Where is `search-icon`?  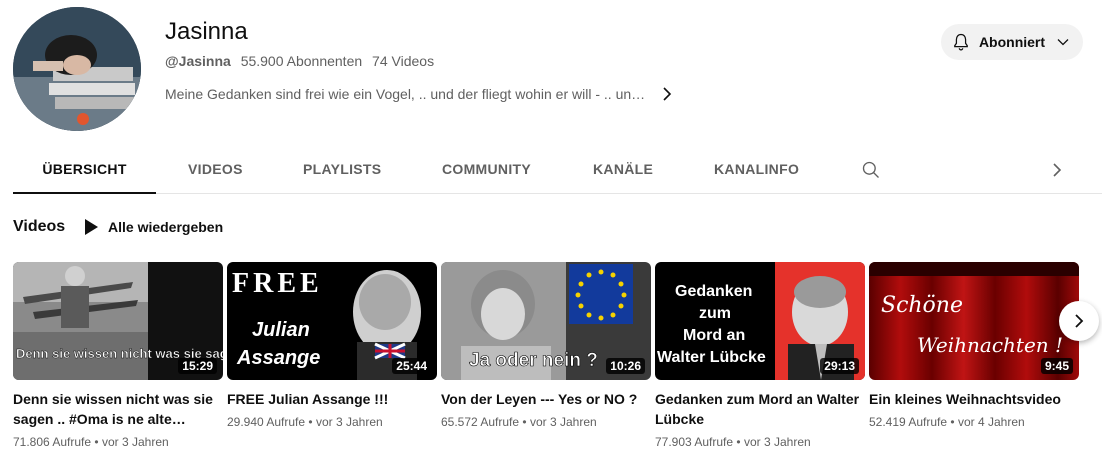 search-icon is located at coordinates (871, 170).